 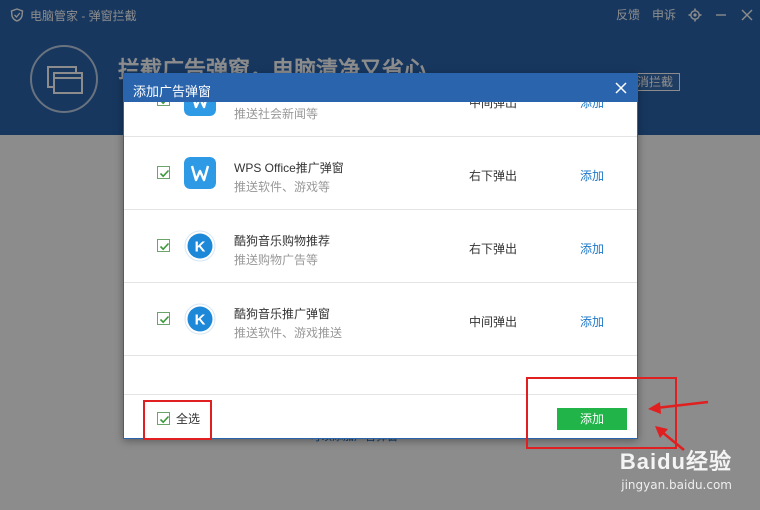 What do you see at coordinates (276, 260) in the screenshot?
I see `item-desc: 推送购物广告等` at bounding box center [276, 260].